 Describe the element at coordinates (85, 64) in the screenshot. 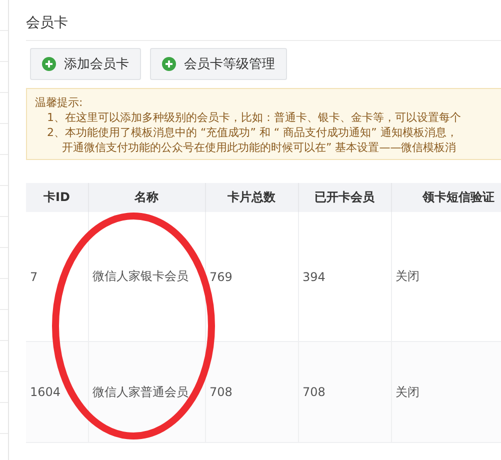

I see `add-button: 添加会员卡` at that location.